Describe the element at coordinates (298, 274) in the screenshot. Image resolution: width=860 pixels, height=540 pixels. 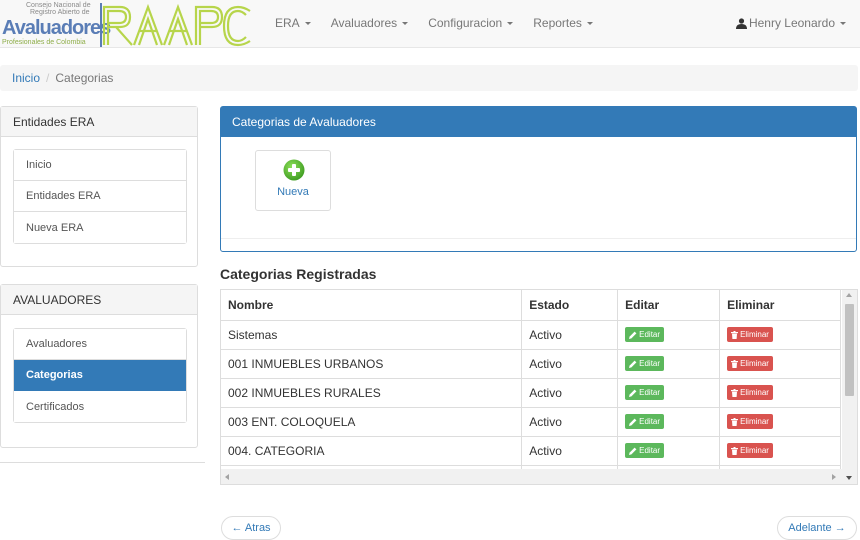
I see `section-title: Categorias Registradas` at that location.